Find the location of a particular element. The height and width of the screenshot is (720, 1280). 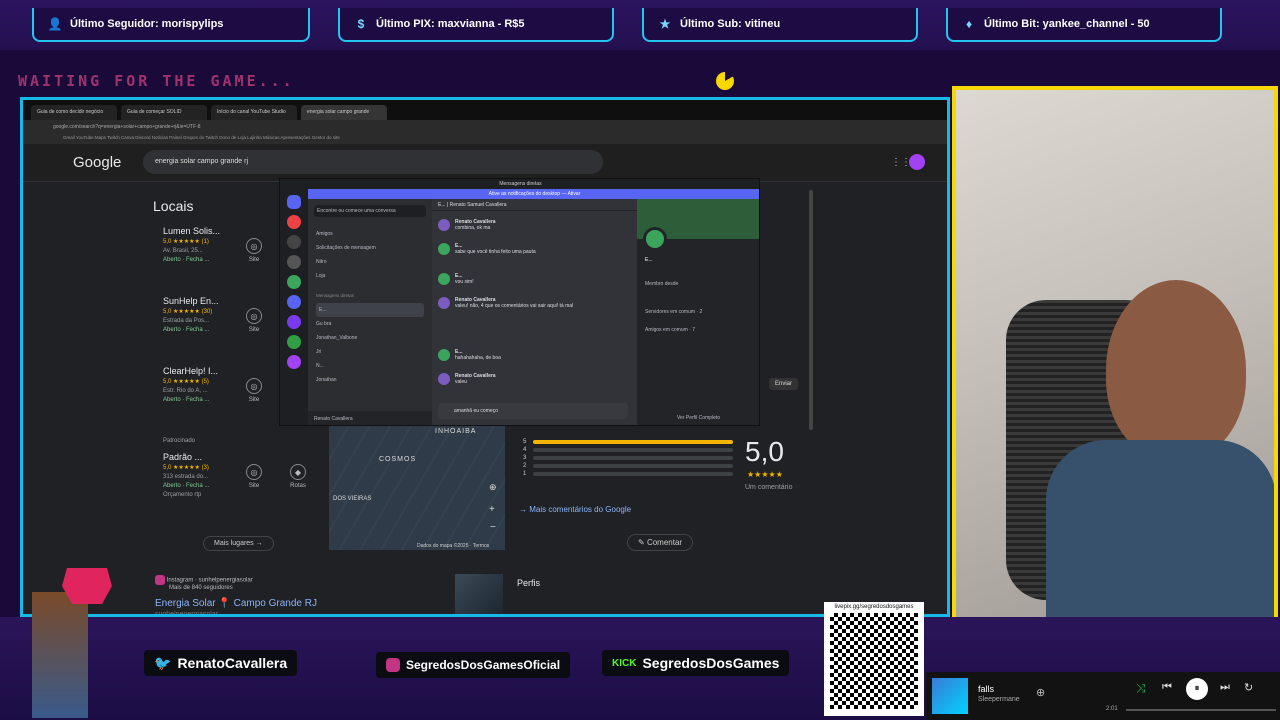

progress-bar is located at coordinates (1201, 710).